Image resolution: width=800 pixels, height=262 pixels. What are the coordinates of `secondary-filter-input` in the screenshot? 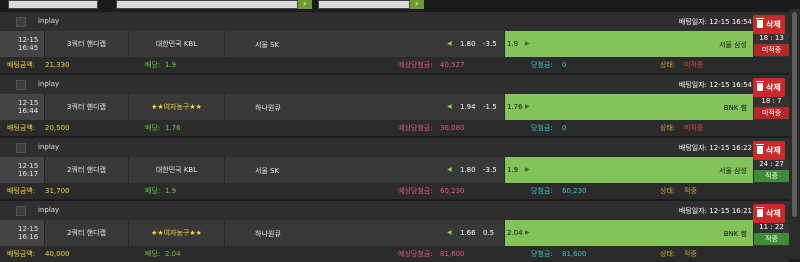 It's located at (364, 4).